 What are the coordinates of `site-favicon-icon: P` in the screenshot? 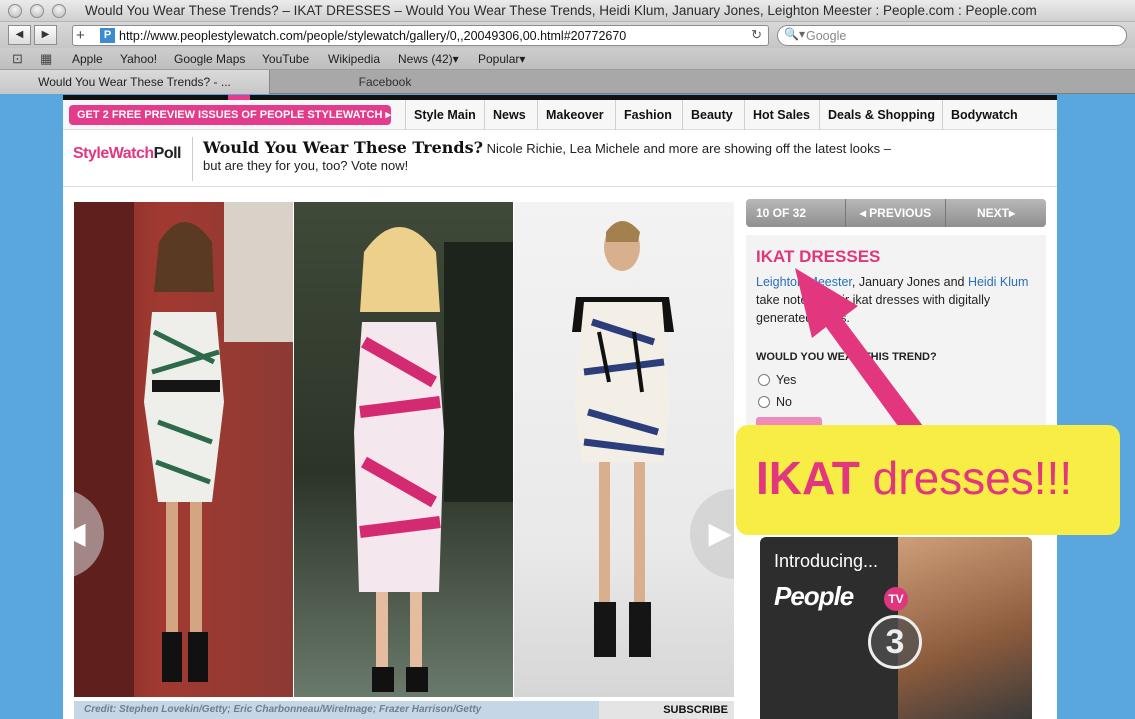 It's located at (107, 35).